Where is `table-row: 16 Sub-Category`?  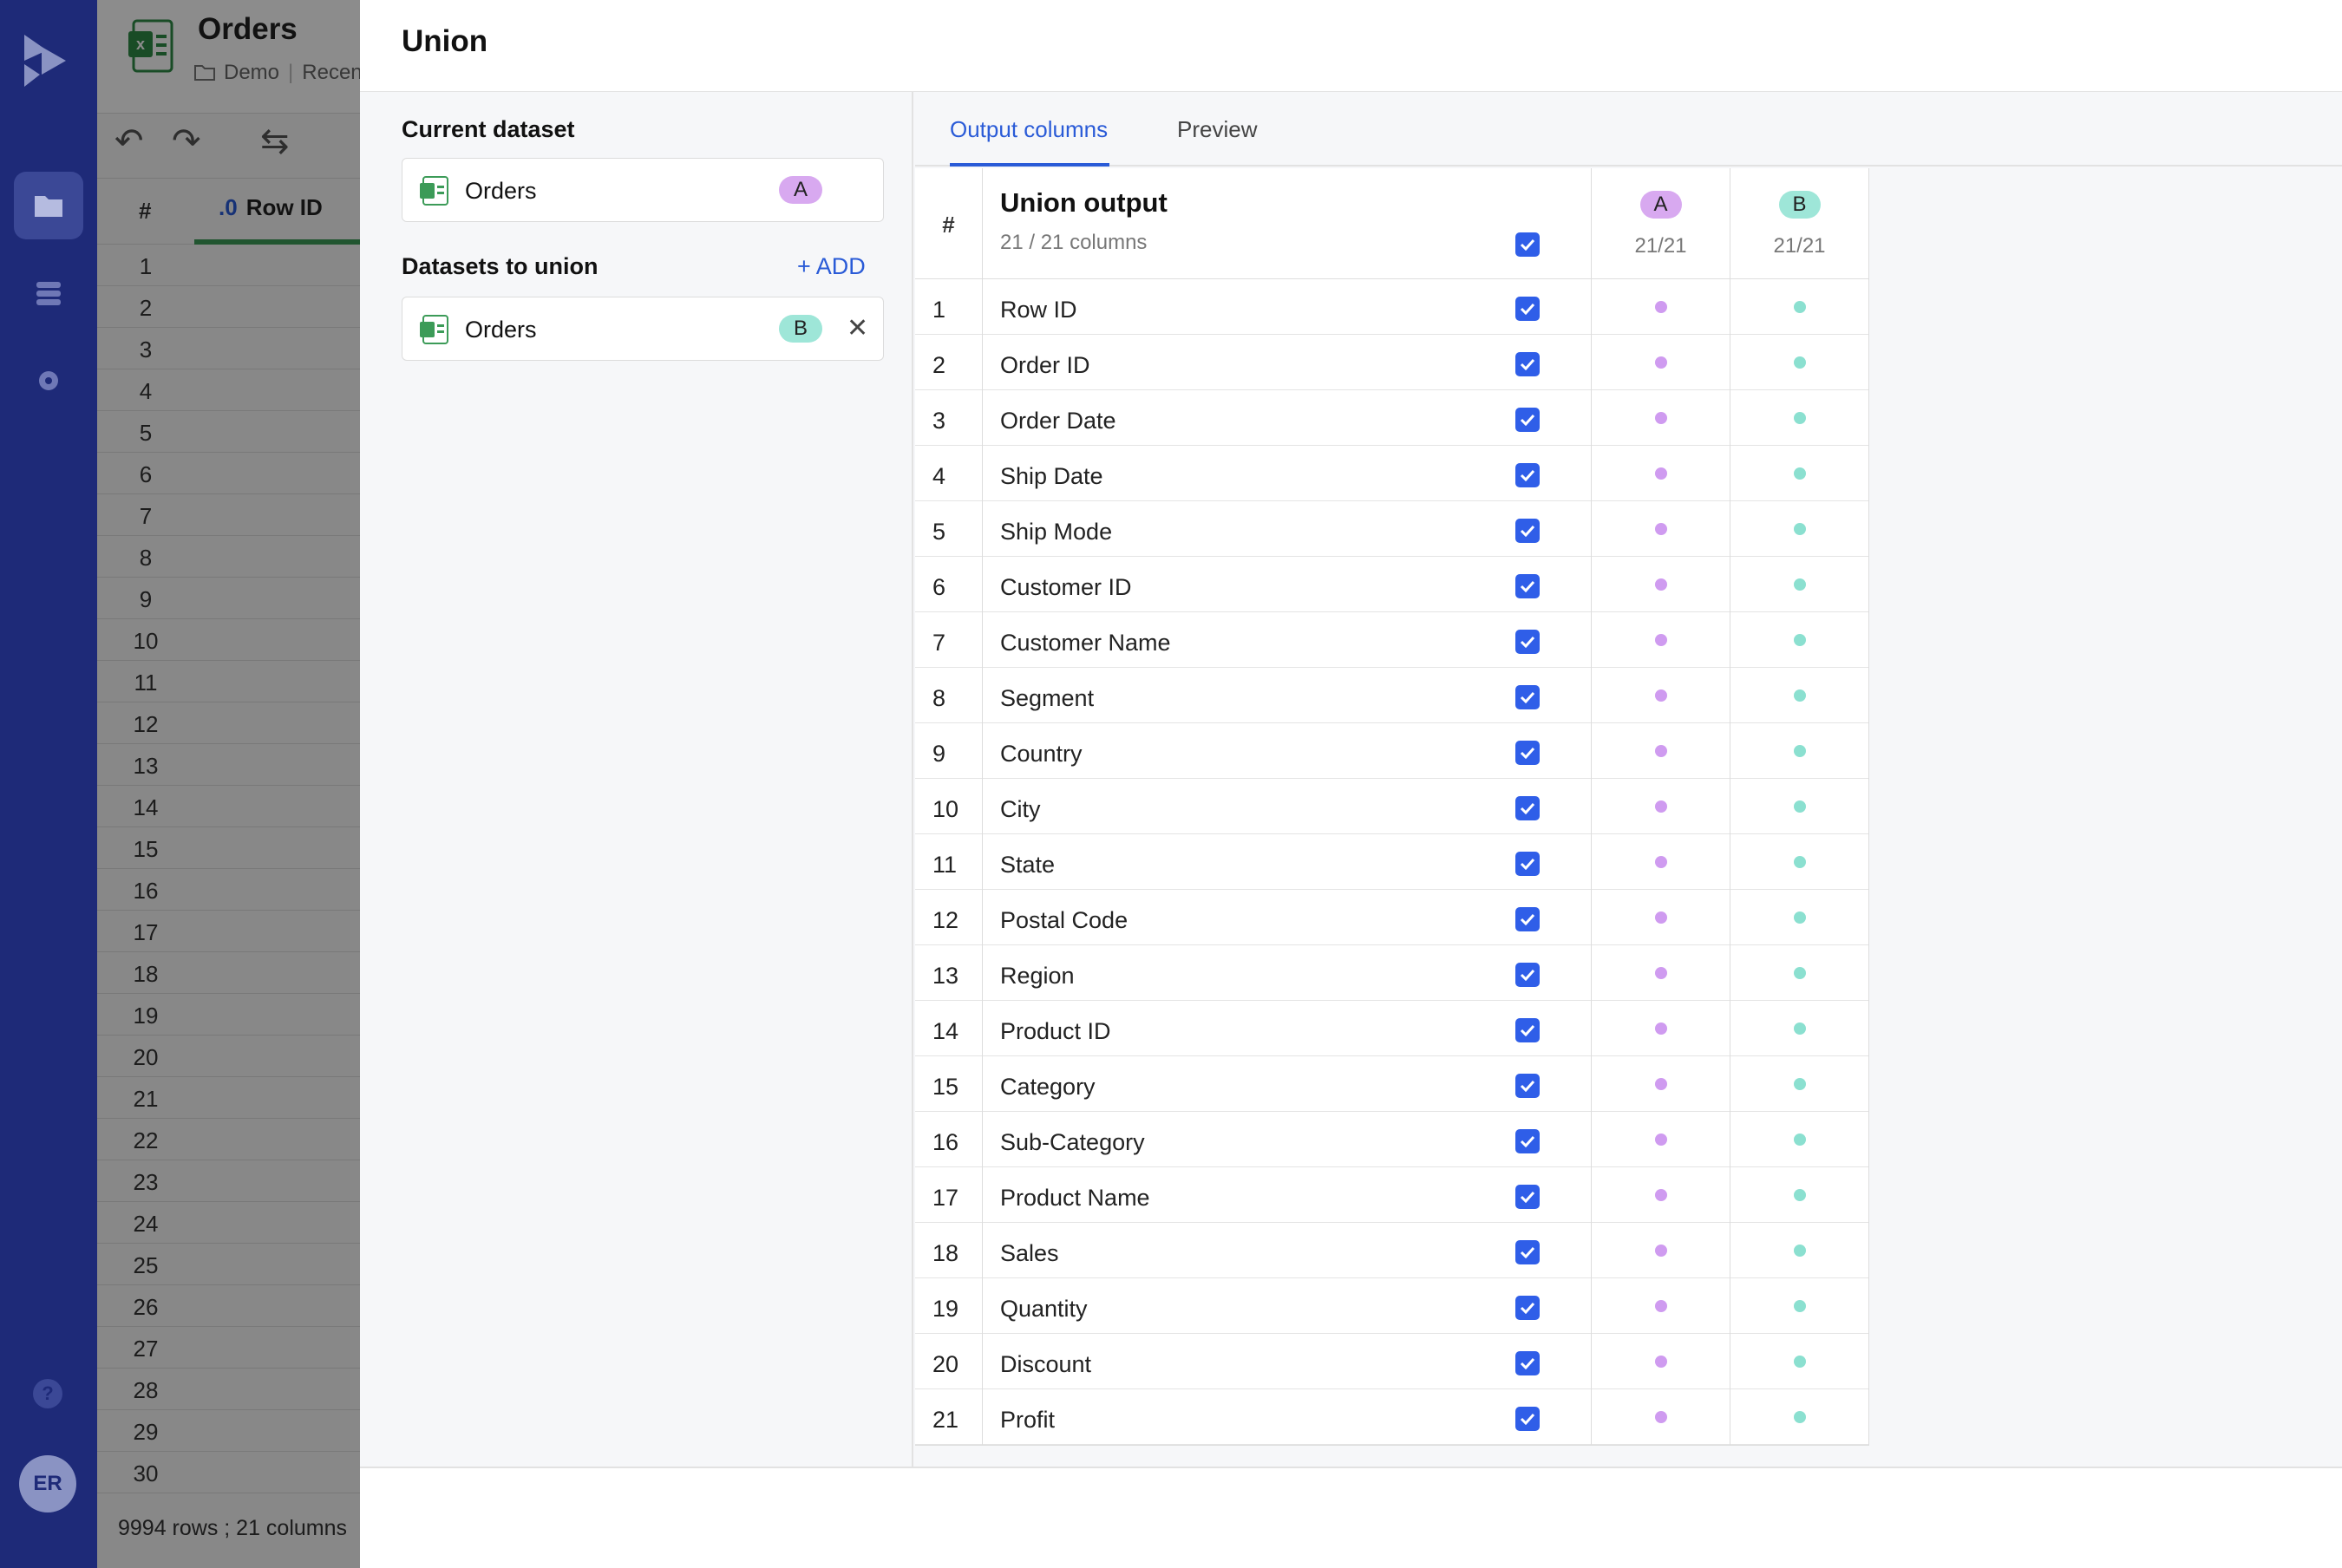 table-row: 16 Sub-Category is located at coordinates (1392, 1139).